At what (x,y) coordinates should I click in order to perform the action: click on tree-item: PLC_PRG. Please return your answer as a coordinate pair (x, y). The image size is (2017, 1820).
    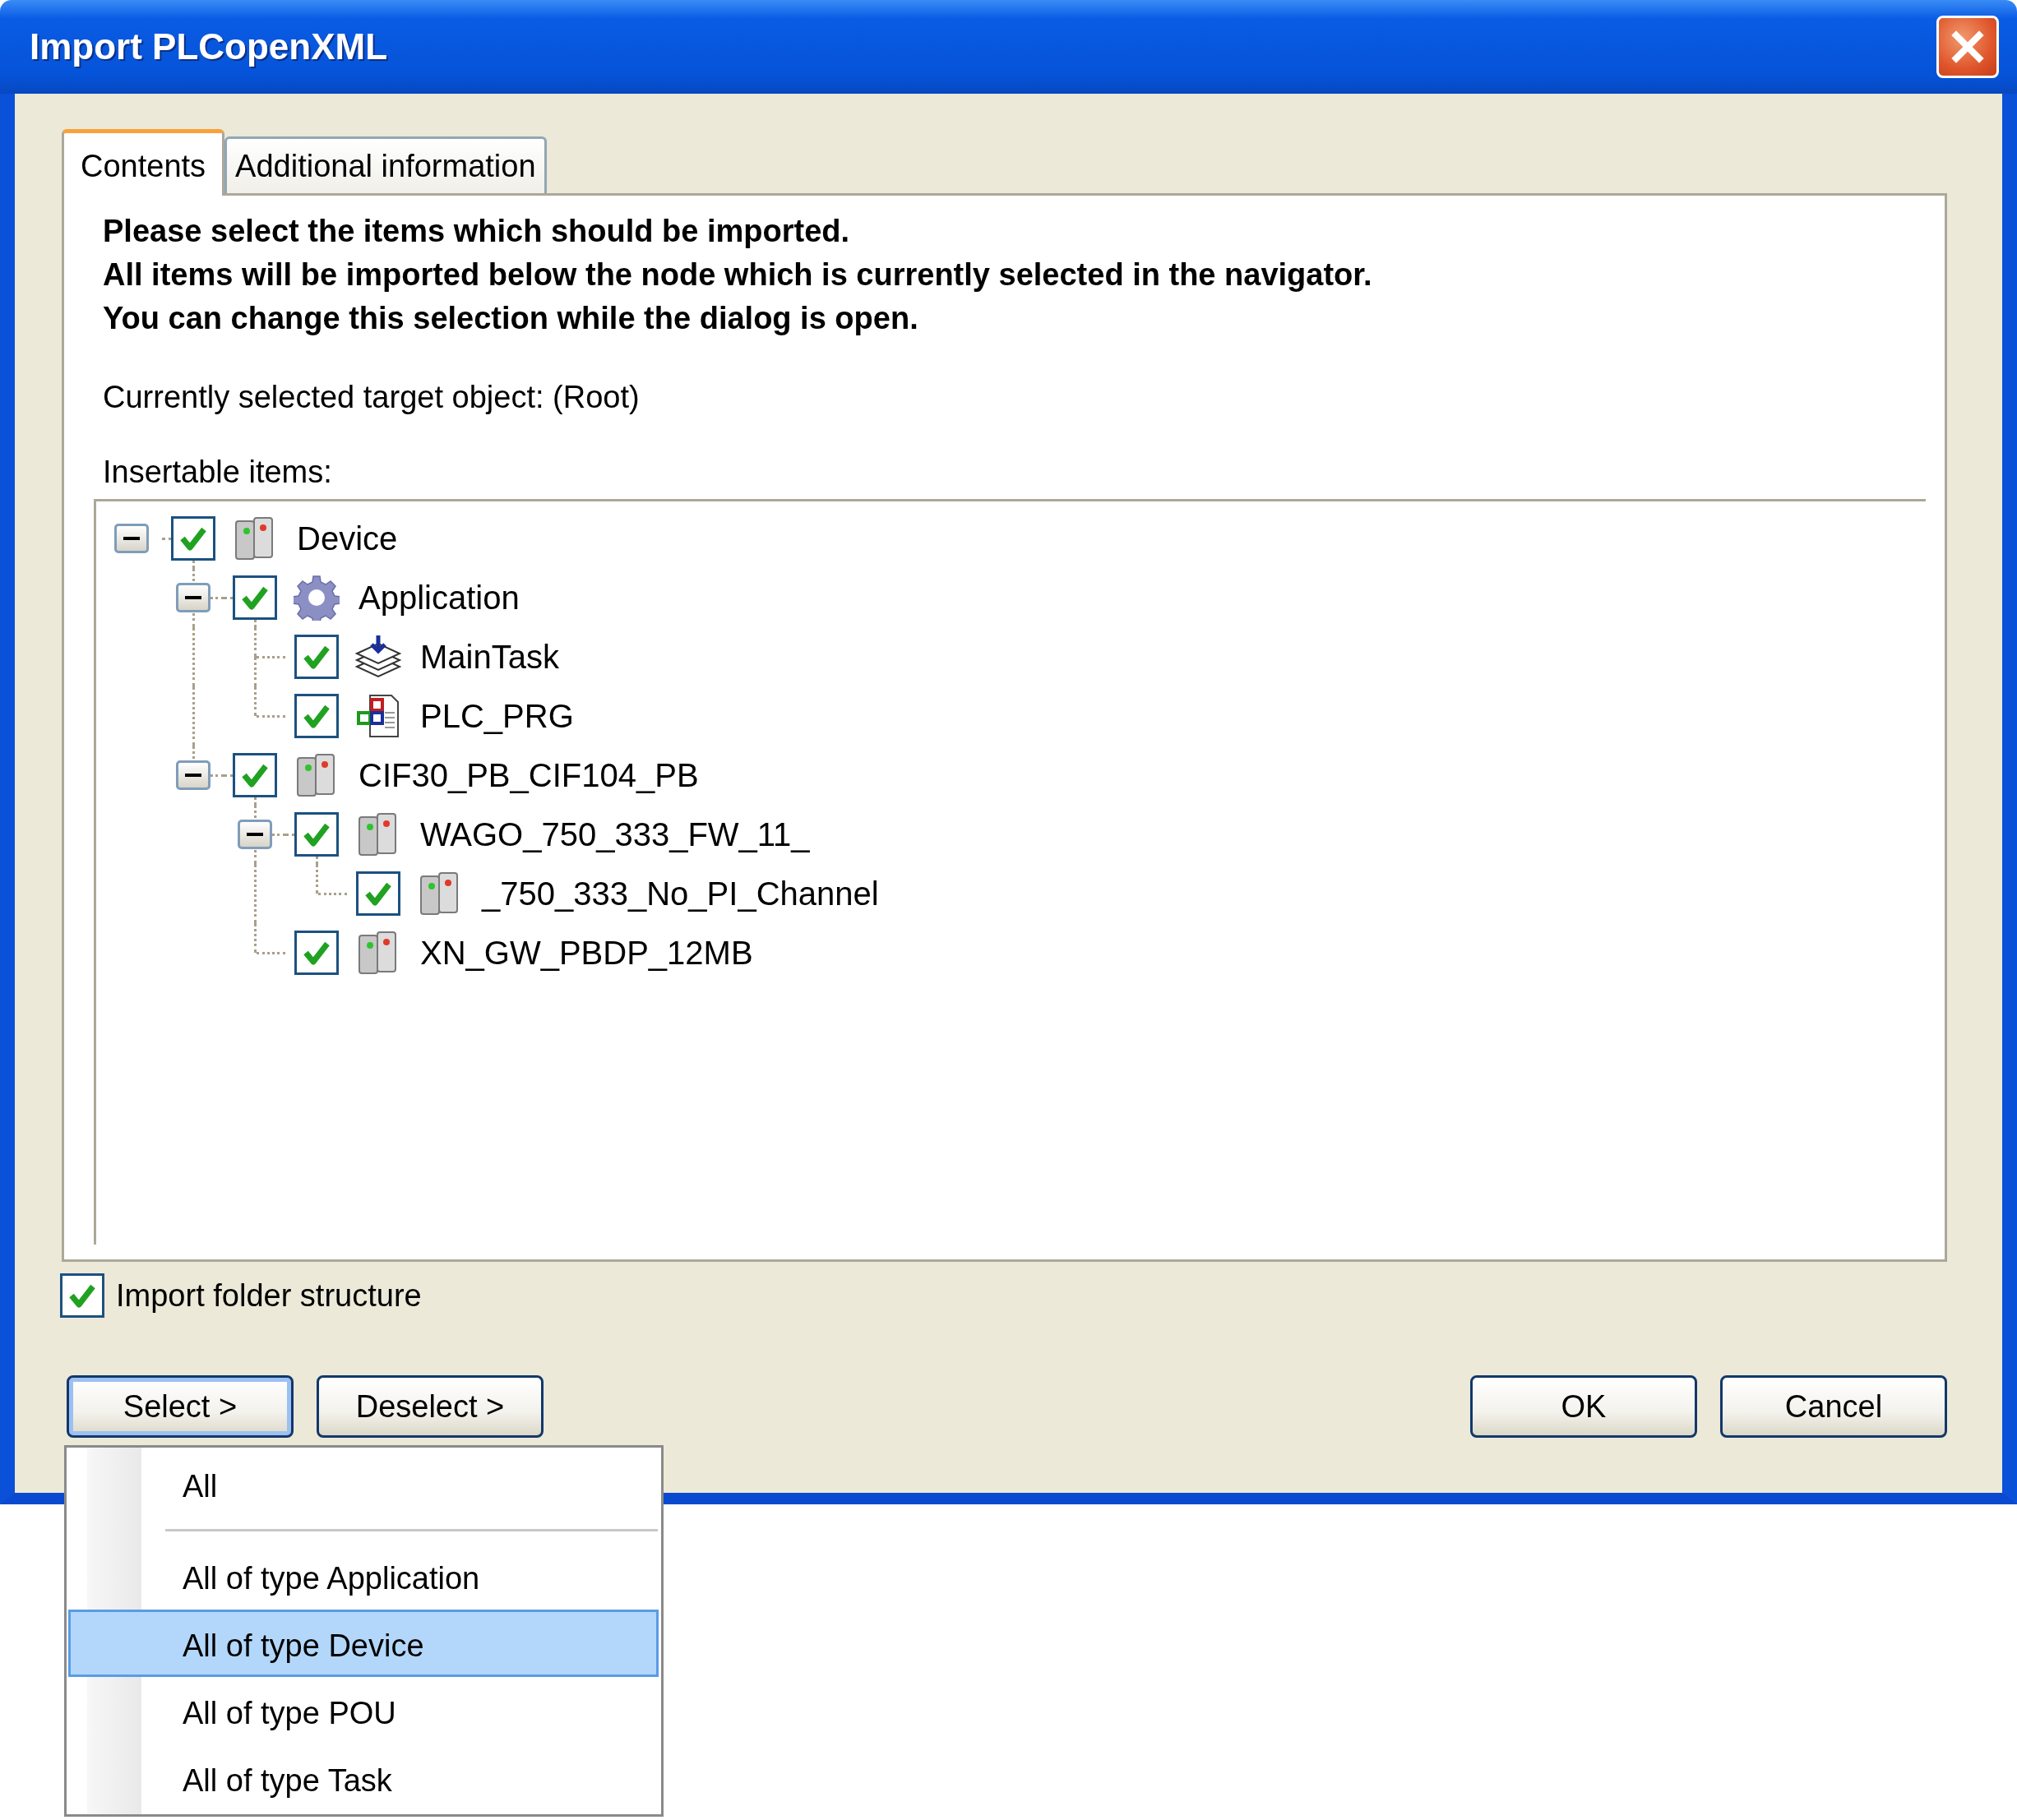
    Looking at the image, I should click on (497, 716).